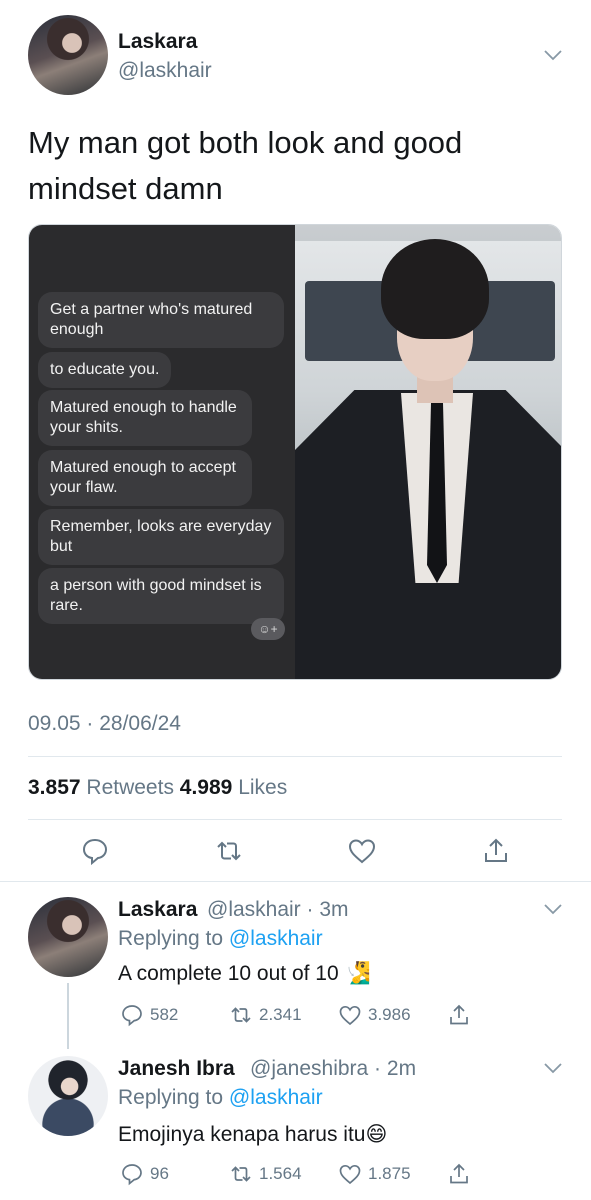 Image resolution: width=591 pixels, height=1200 pixels. What do you see at coordinates (389, 1173) in the screenshot?
I see `like-count: 1.875` at bounding box center [389, 1173].